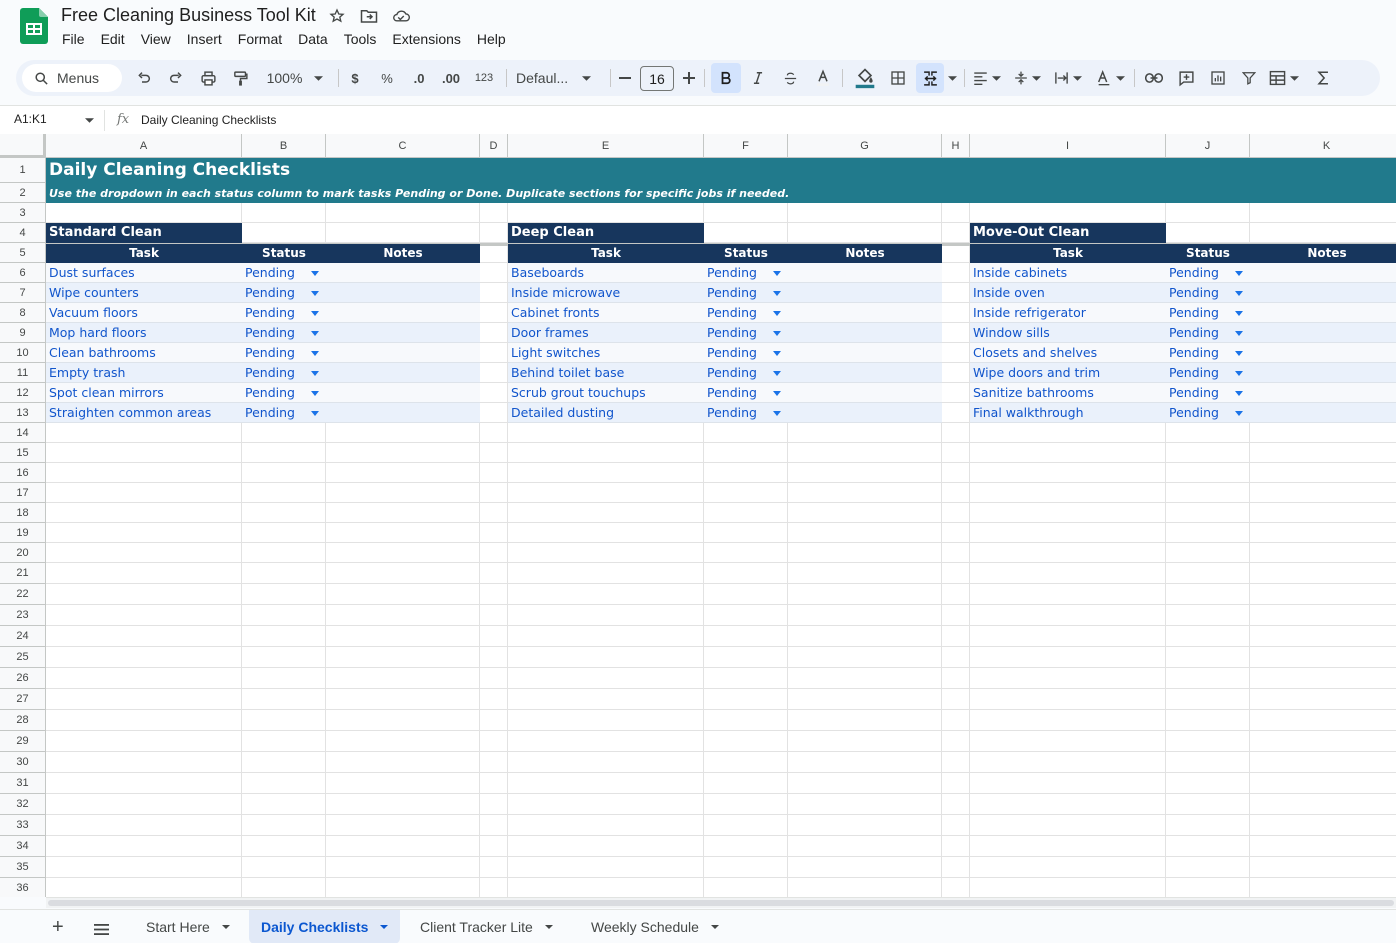  Describe the element at coordinates (23, 533) in the screenshot. I see `row-header: 19` at that location.